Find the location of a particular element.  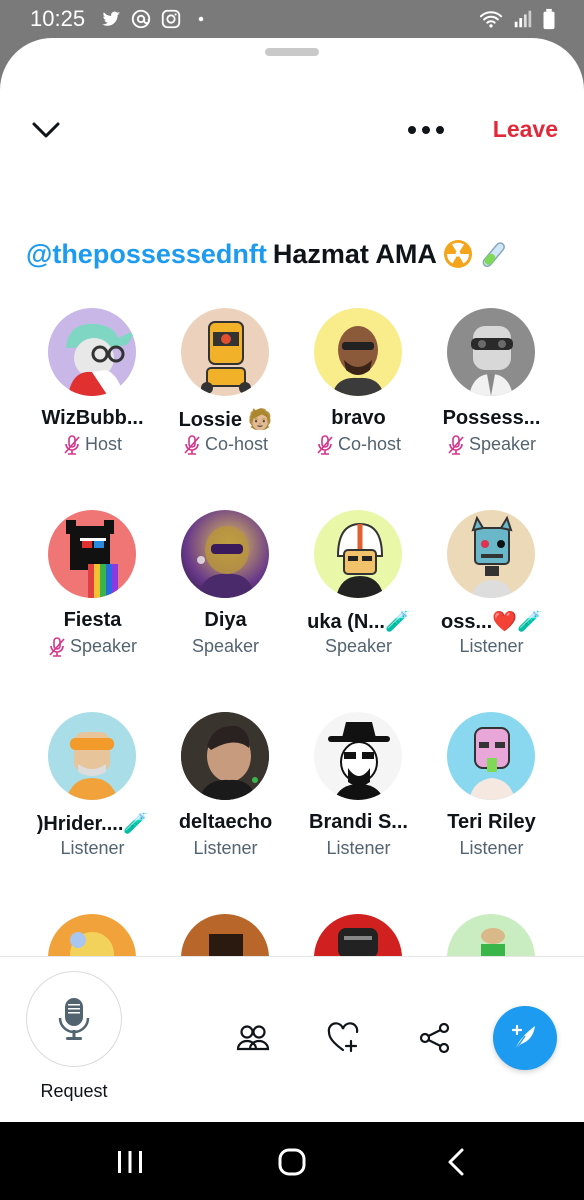

compose-button is located at coordinates (525, 1038).